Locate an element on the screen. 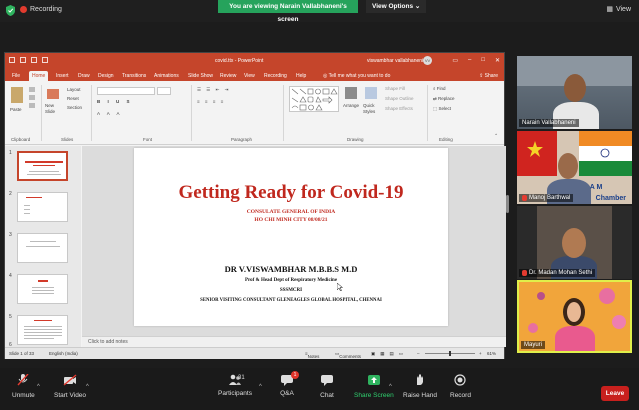 This screenshot has height=410, width=639. account-name: viswambhar vallabhaneni is located at coordinates (395, 61).